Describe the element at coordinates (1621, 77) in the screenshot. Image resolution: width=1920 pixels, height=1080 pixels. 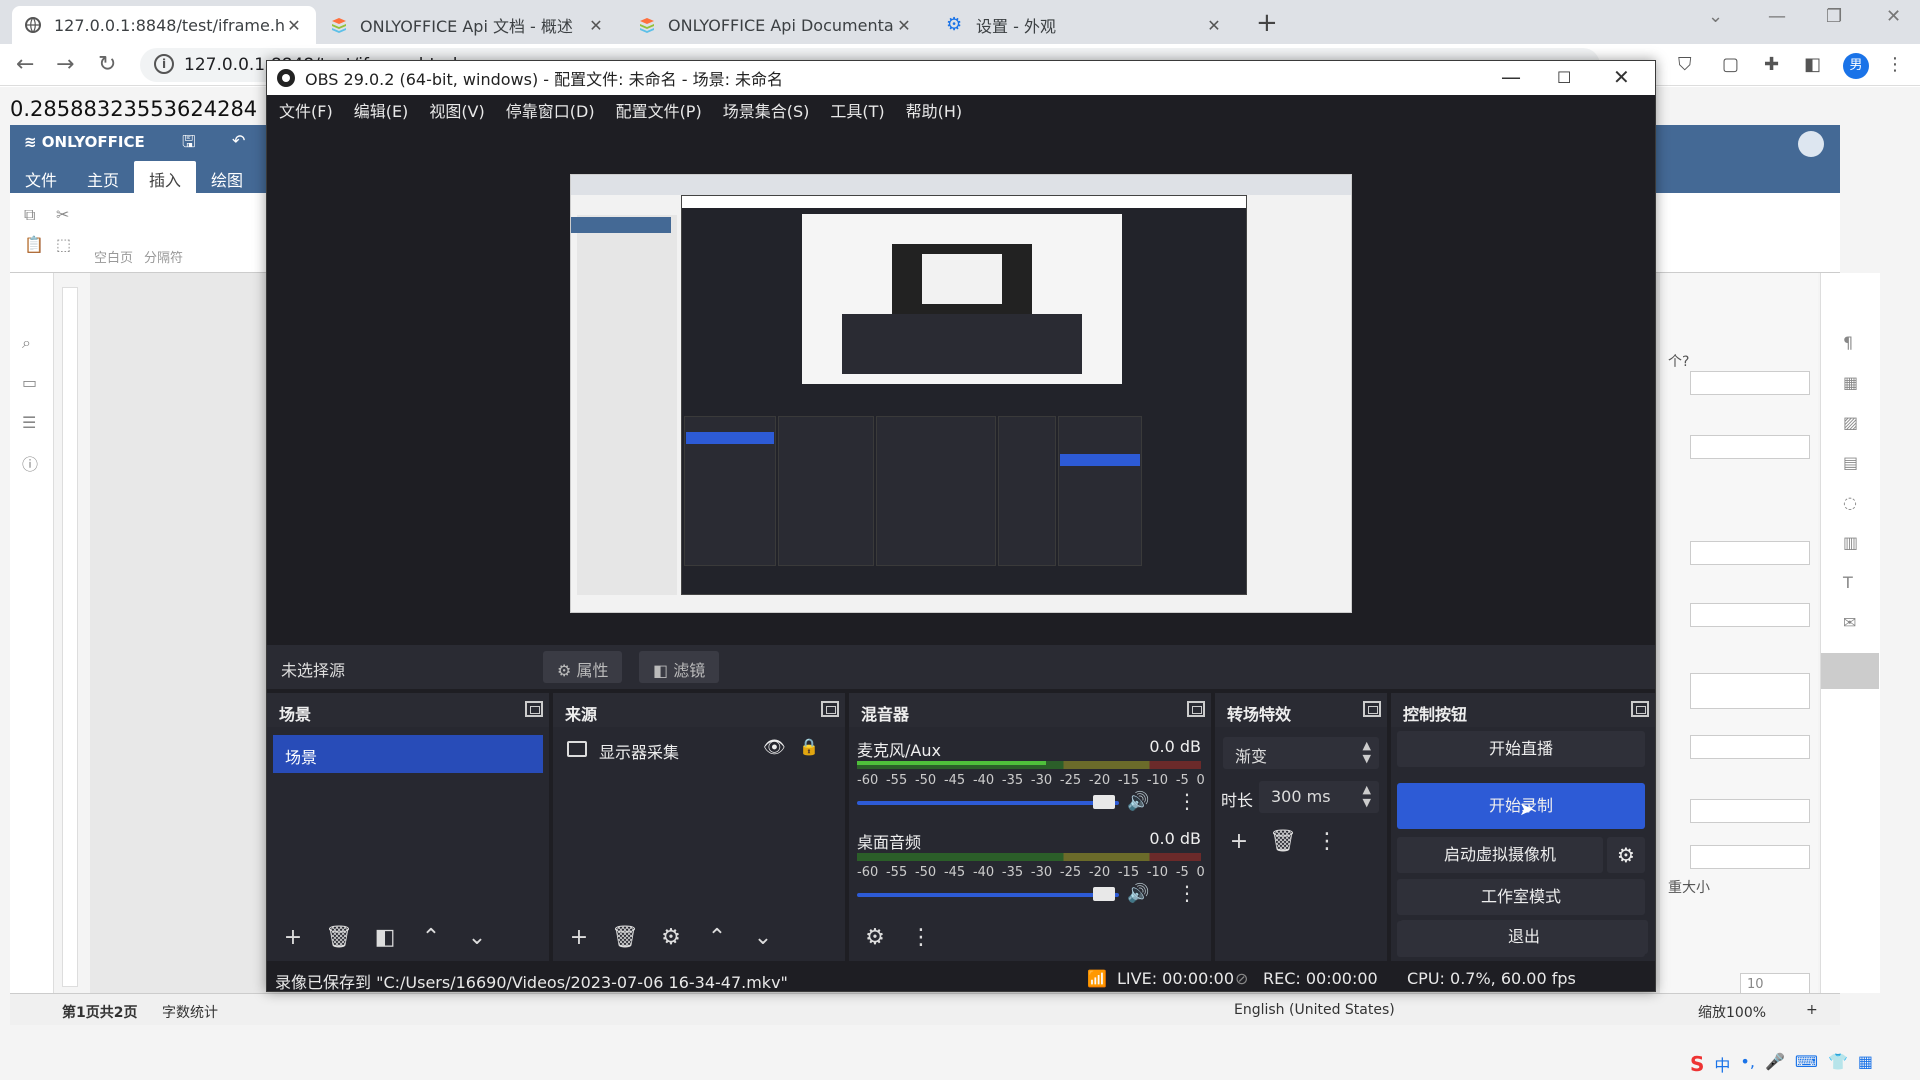
I see `obs-close-icon: ✕` at that location.